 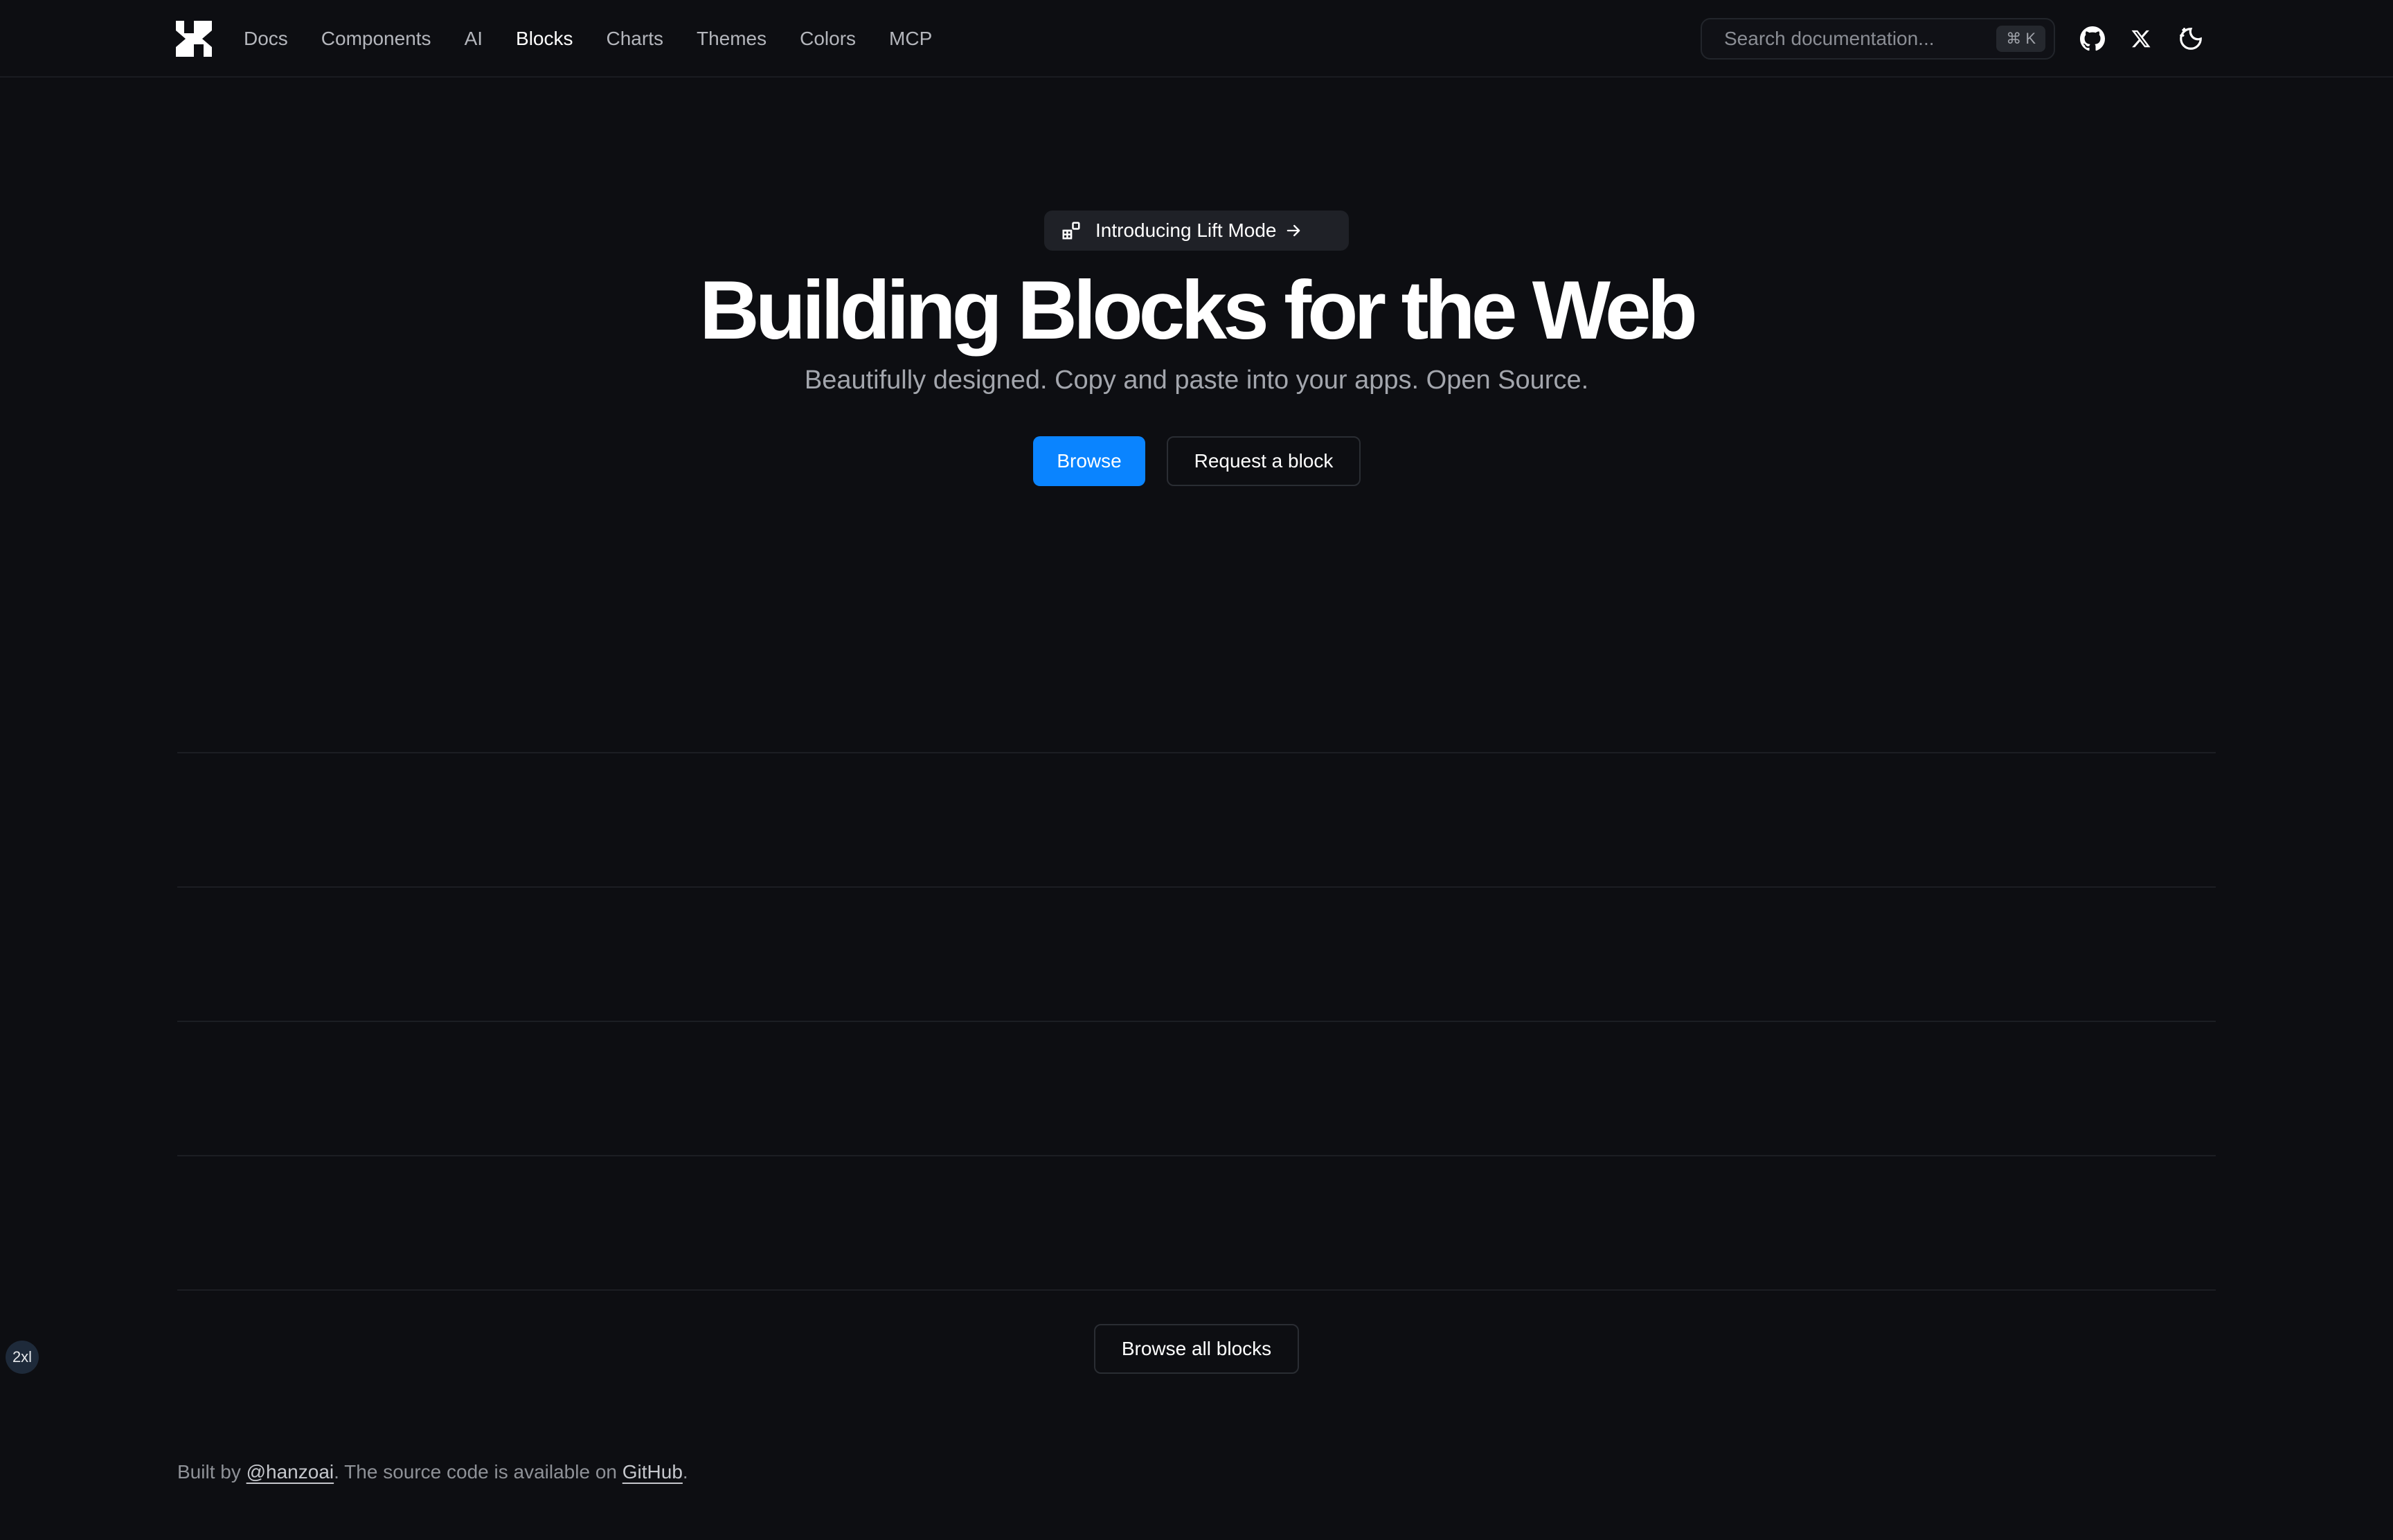 What do you see at coordinates (2093, 39) in the screenshot?
I see `github-icon` at bounding box center [2093, 39].